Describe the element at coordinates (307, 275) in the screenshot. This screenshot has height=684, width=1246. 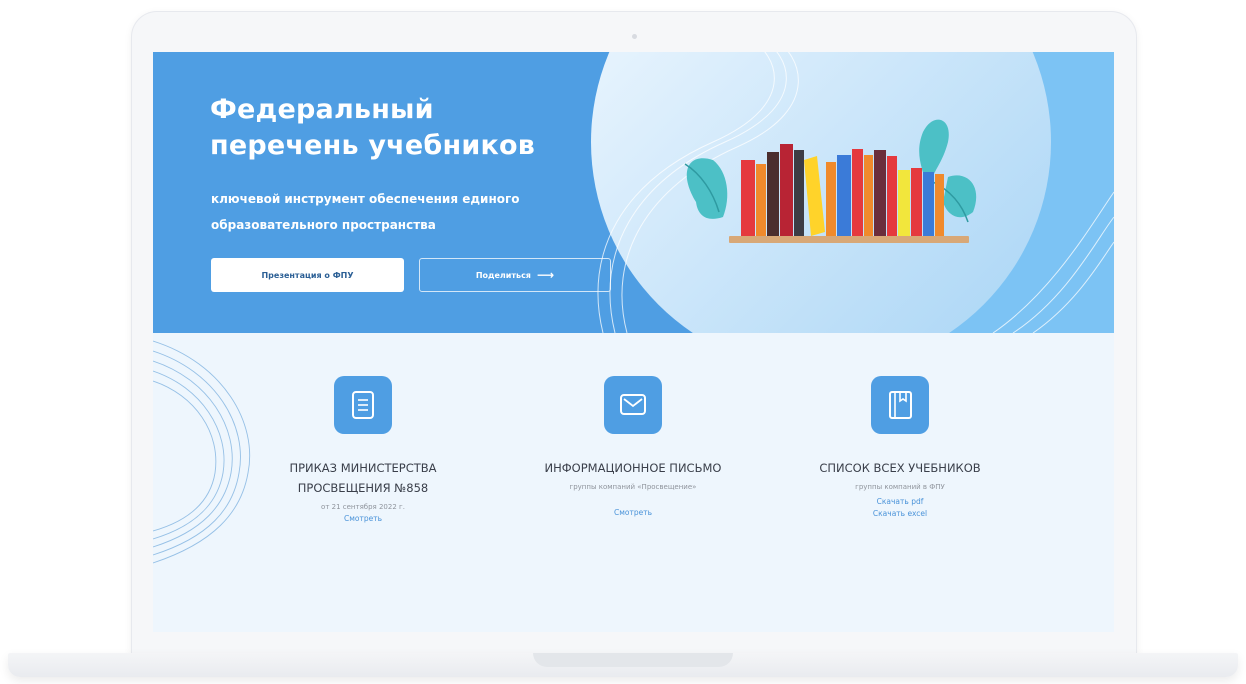
I see `presentation-button: Презентация о ФПУ` at that location.